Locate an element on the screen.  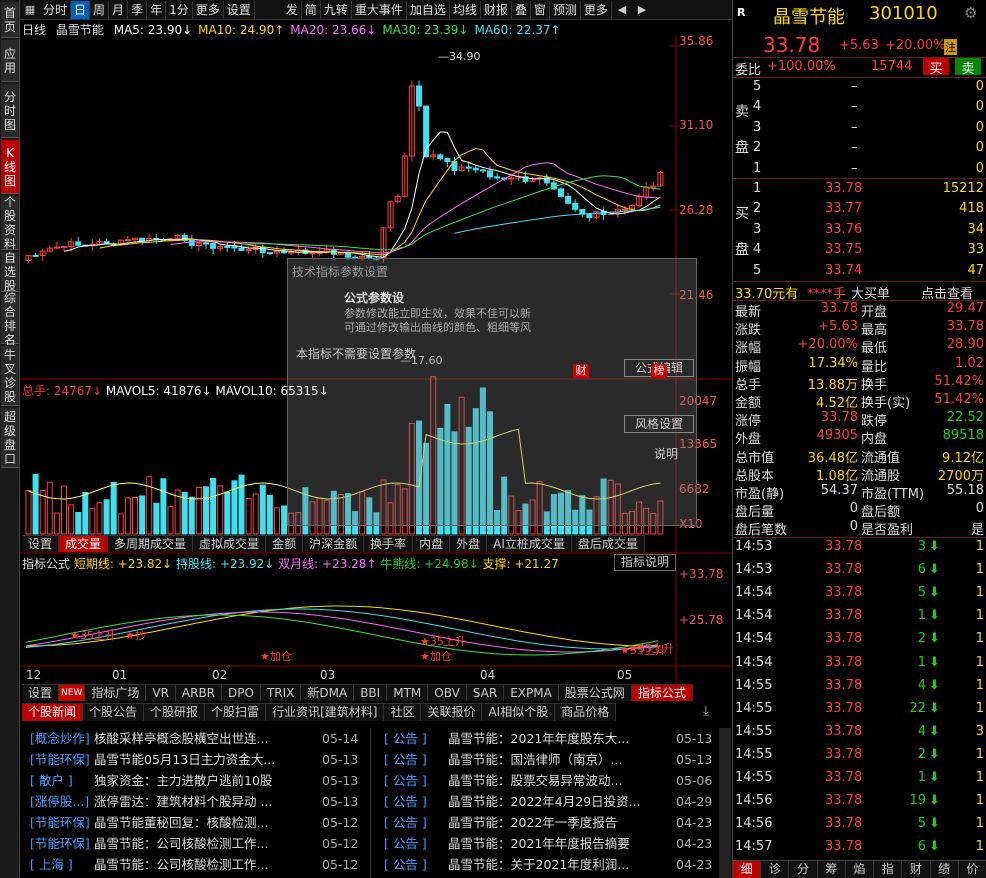
news-item: [节能环保] 晶雪节能05月13日主力资金大... 05-13 is located at coordinates (194, 759).